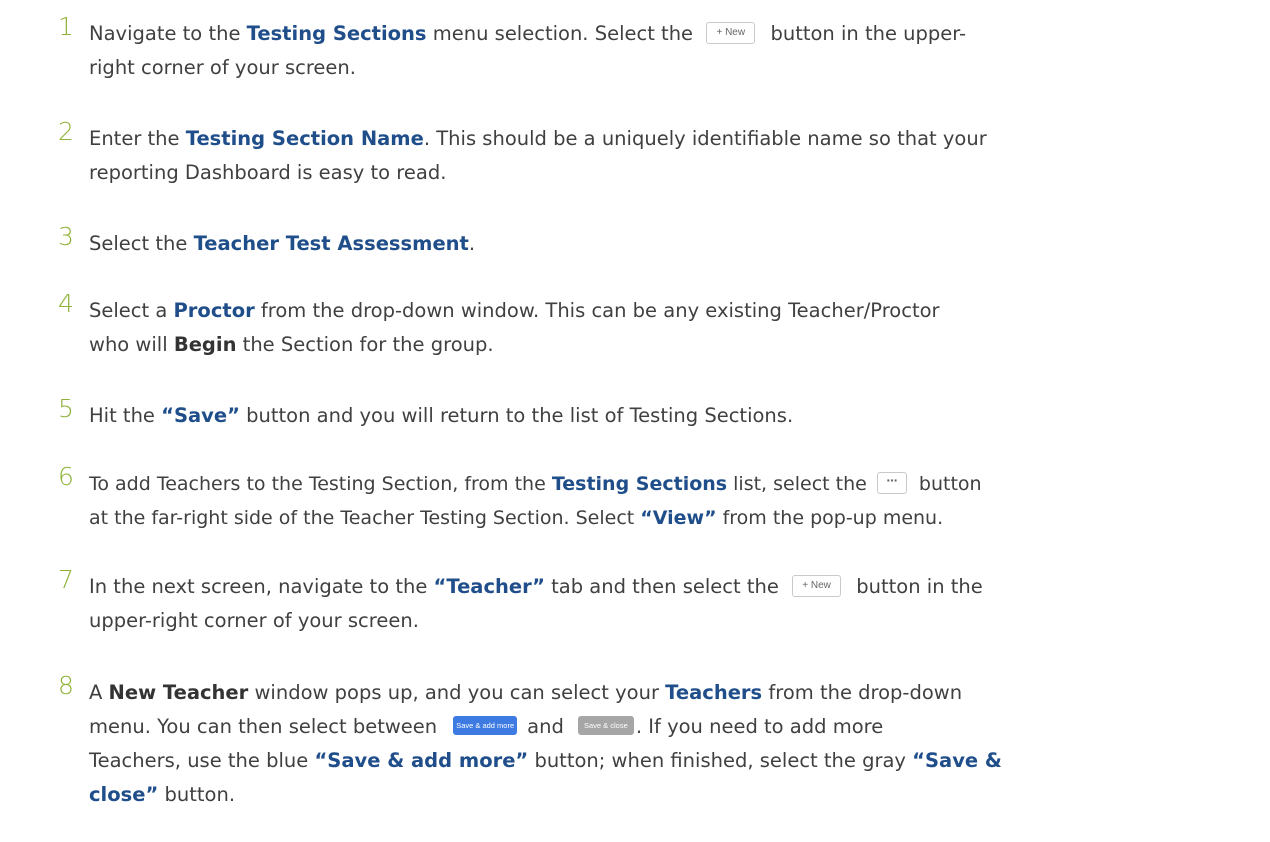 Image resolution: width=1270 pixels, height=842 pixels. What do you see at coordinates (66, 131) in the screenshot?
I see `step-number: 2` at bounding box center [66, 131].